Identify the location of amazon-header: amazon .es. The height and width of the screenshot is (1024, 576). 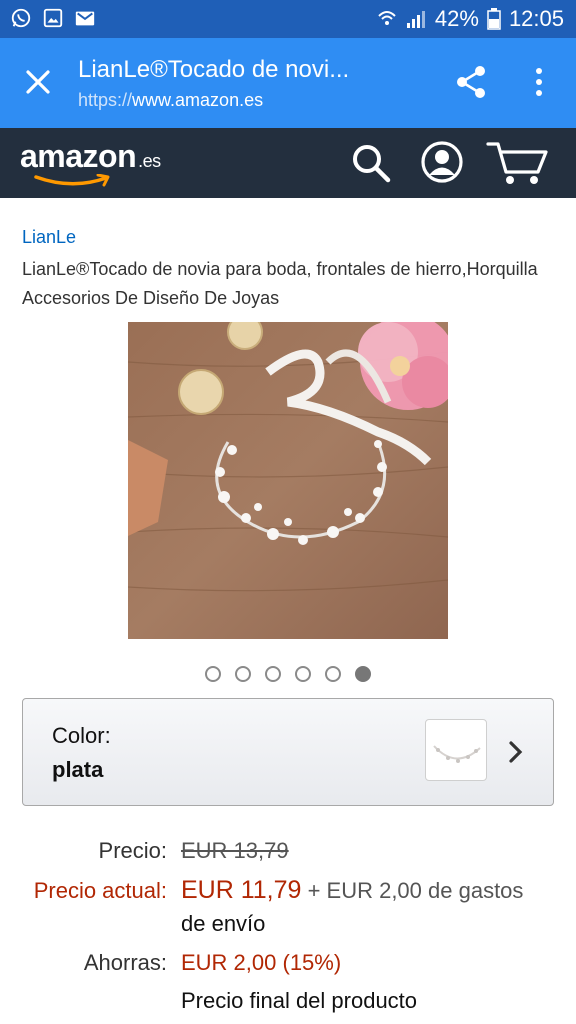
(288, 163).